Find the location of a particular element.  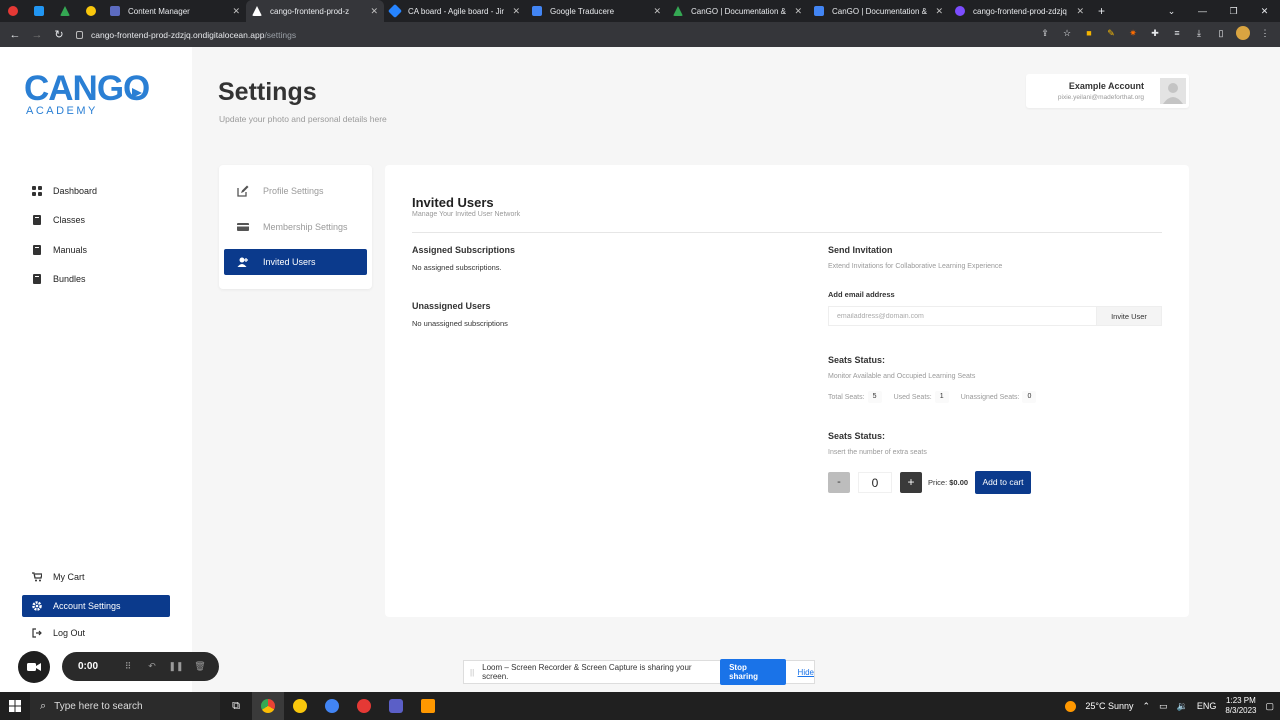

window-controls: ⌄ — ❐ ✕ is located at coordinates (1218, 11).